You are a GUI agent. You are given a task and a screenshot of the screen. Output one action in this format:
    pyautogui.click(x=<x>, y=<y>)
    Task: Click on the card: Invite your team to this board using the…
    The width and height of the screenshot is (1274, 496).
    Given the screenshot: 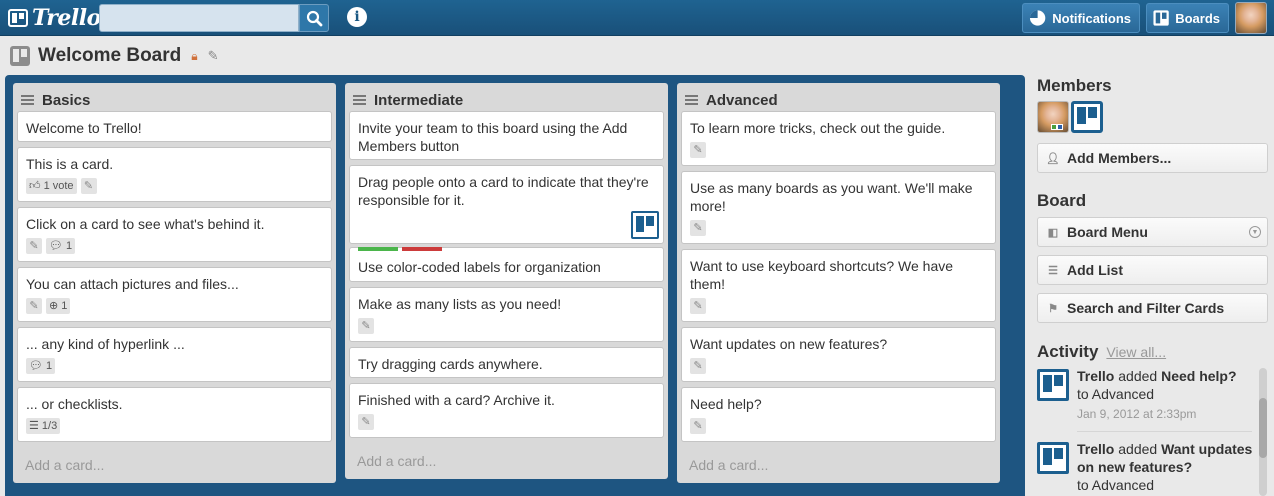 What is the action you would take?
    pyautogui.click(x=506, y=135)
    